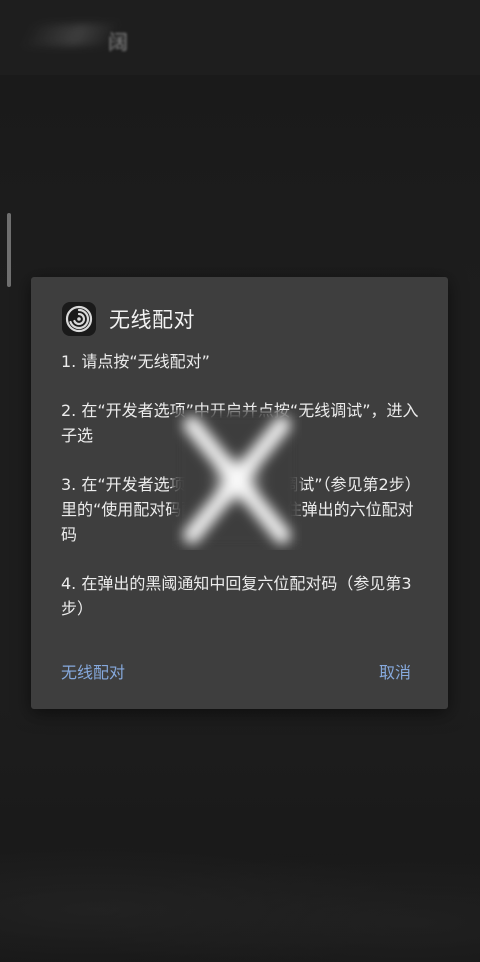 The width and height of the screenshot is (480, 962). Describe the element at coordinates (240, 37) in the screenshot. I see `background-app-header: 阔` at that location.